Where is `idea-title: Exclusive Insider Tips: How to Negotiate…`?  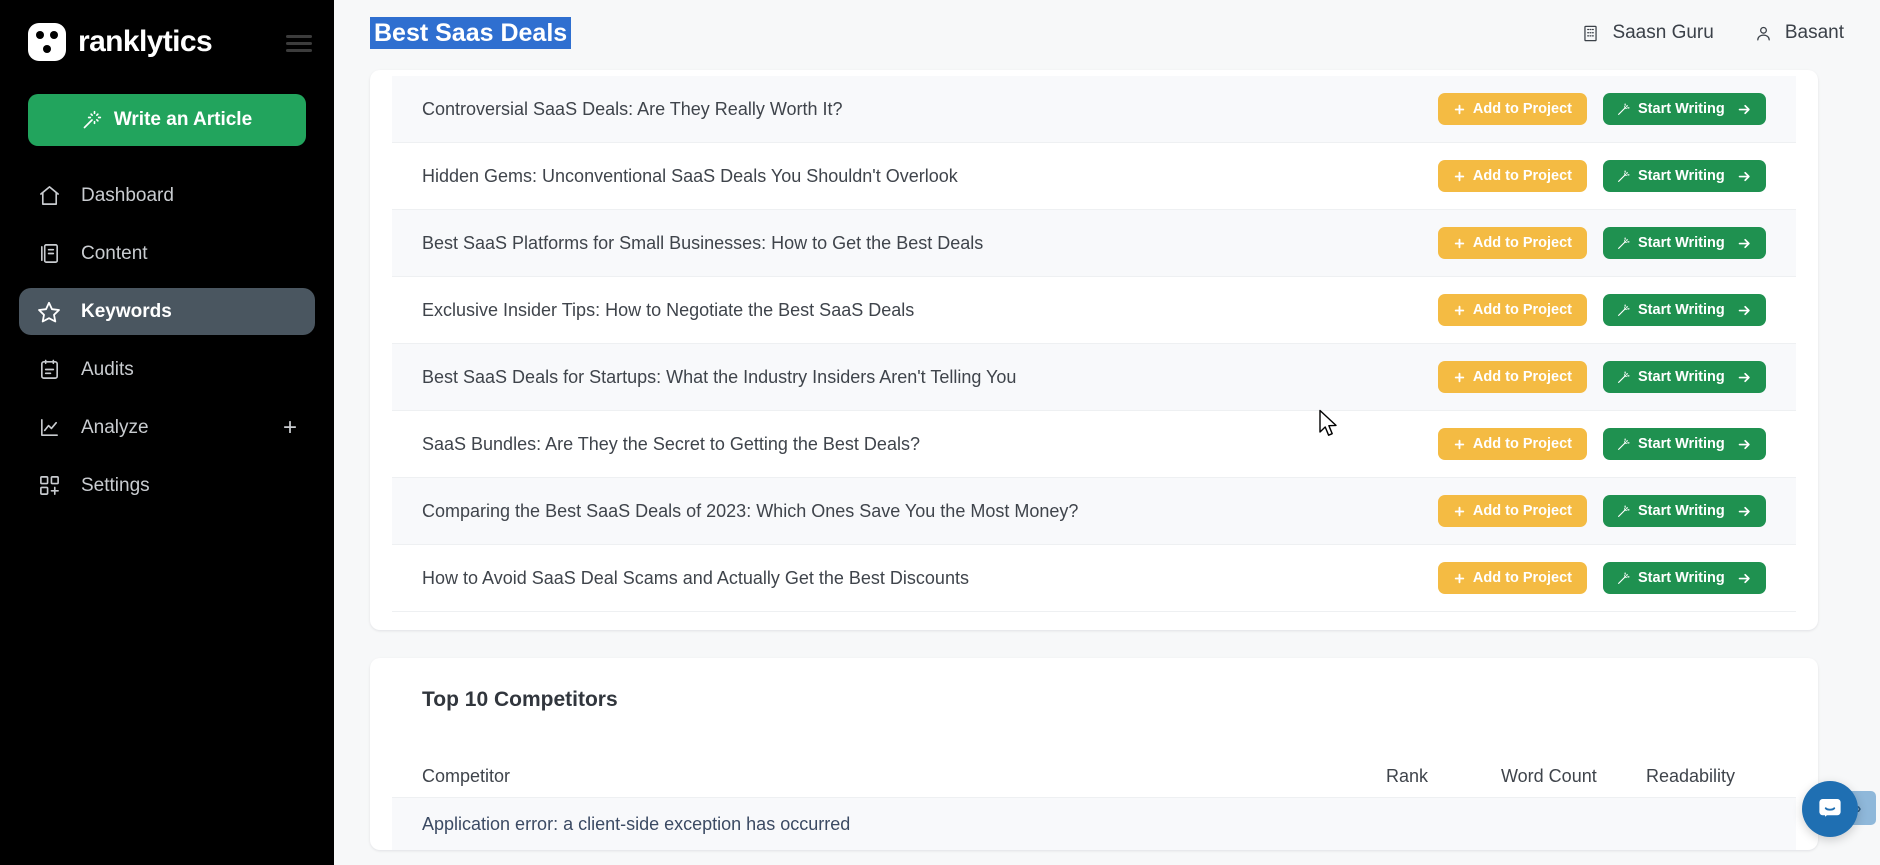 idea-title: Exclusive Insider Tips: How to Negotiate… is located at coordinates (668, 309).